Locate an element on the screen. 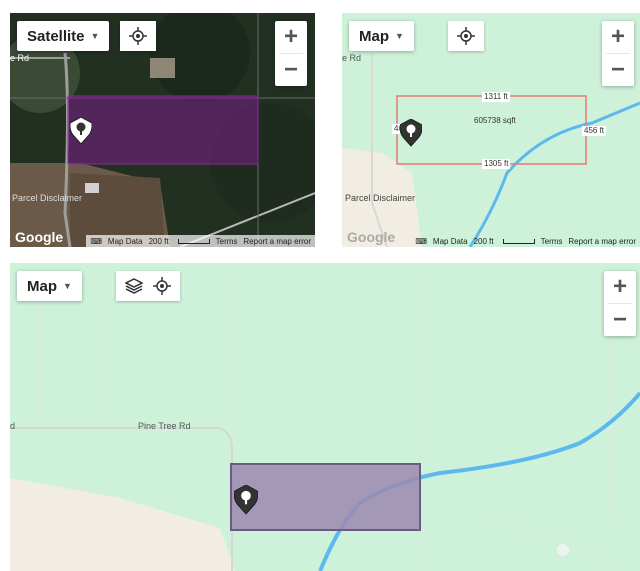 The height and width of the screenshot is (571, 640). map-type-label: Satellite is located at coordinates (56, 36).